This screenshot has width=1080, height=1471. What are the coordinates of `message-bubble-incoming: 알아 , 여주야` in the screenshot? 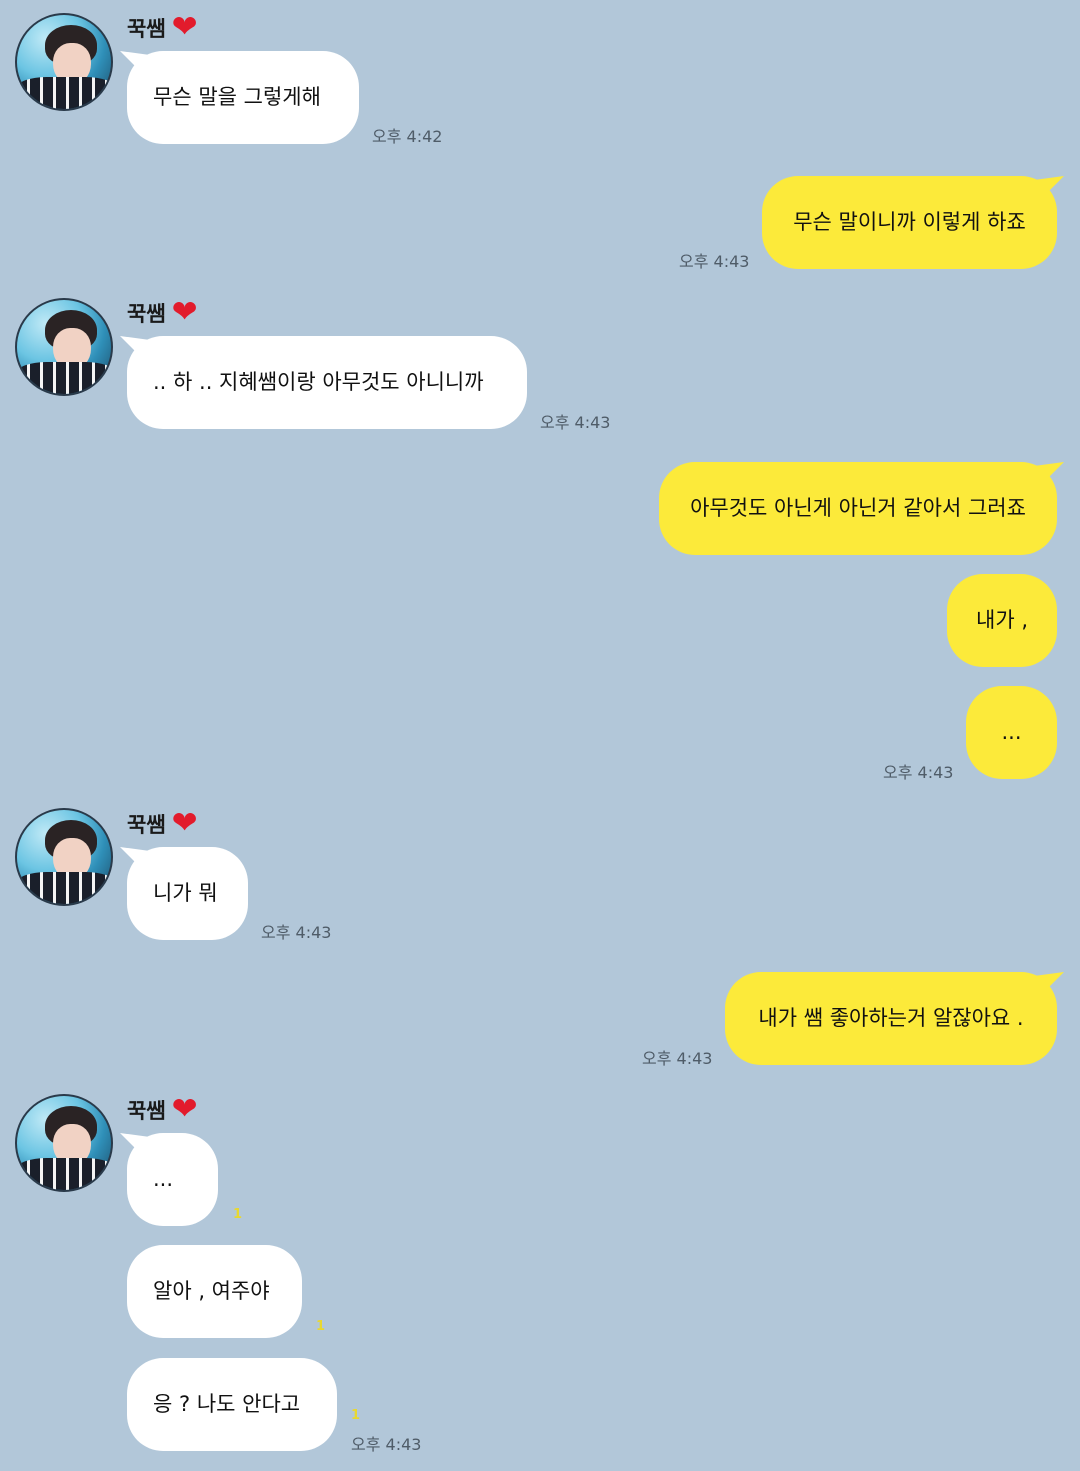 It's located at (214, 1291).